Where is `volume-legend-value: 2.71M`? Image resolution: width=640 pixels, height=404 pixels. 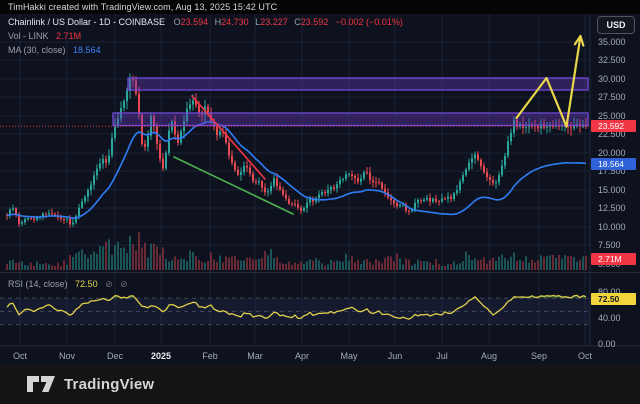
volume-legend-value: 2.71M is located at coordinates (69, 36).